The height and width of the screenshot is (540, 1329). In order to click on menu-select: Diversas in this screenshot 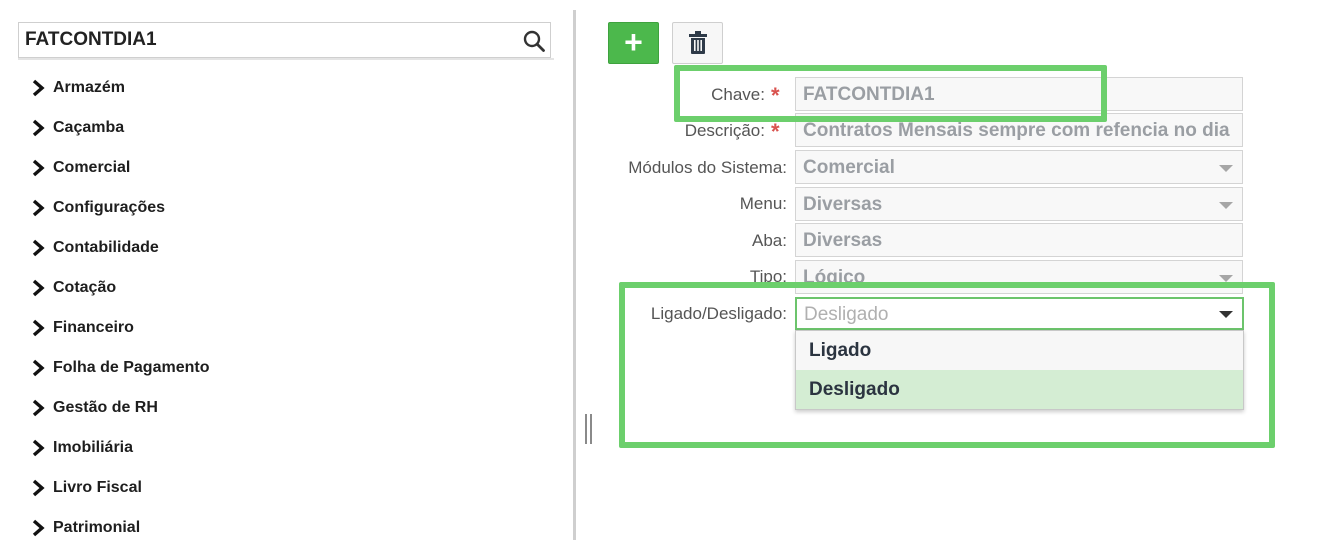, I will do `click(1019, 204)`.